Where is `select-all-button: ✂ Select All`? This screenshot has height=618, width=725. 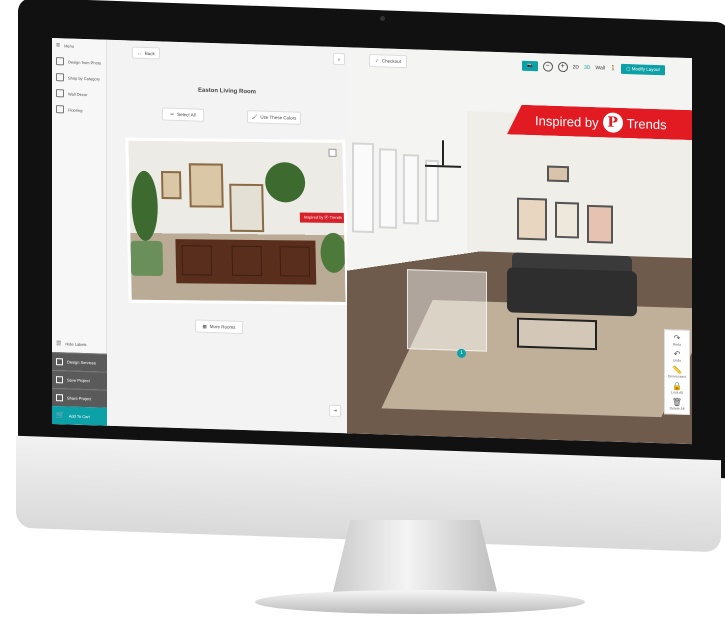 select-all-button: ✂ Select All is located at coordinates (183, 114).